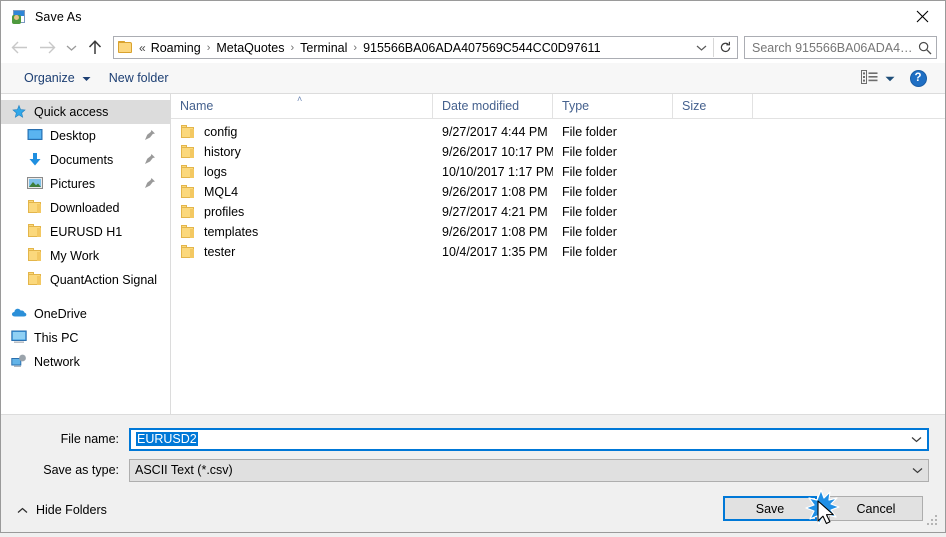 This screenshot has width=946, height=537. Describe the element at coordinates (85, 362) in the screenshot. I see `sidebar-item-network: Network` at that location.